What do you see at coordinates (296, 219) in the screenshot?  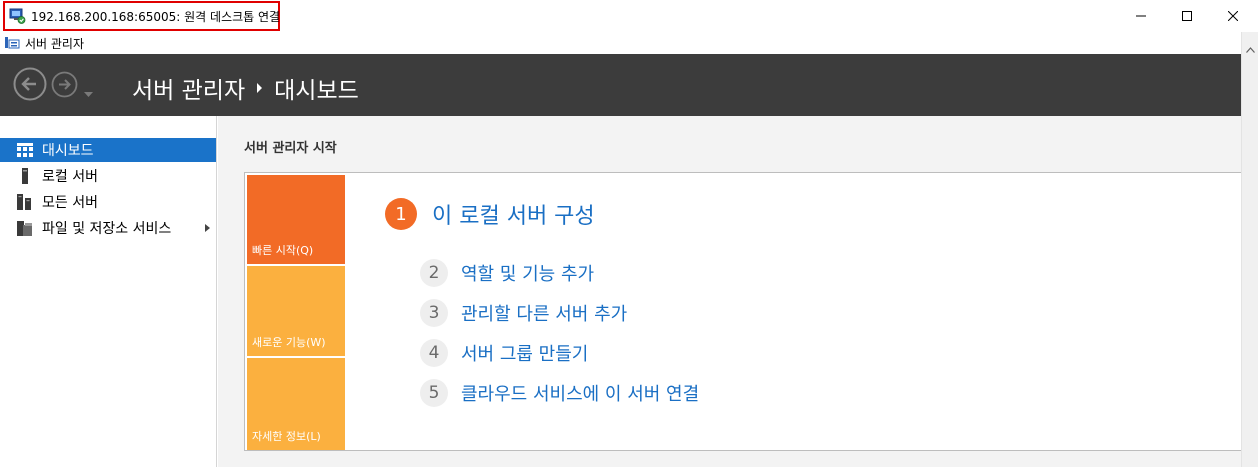 I see `tile-quick-start: 빠른 시작(Q)` at bounding box center [296, 219].